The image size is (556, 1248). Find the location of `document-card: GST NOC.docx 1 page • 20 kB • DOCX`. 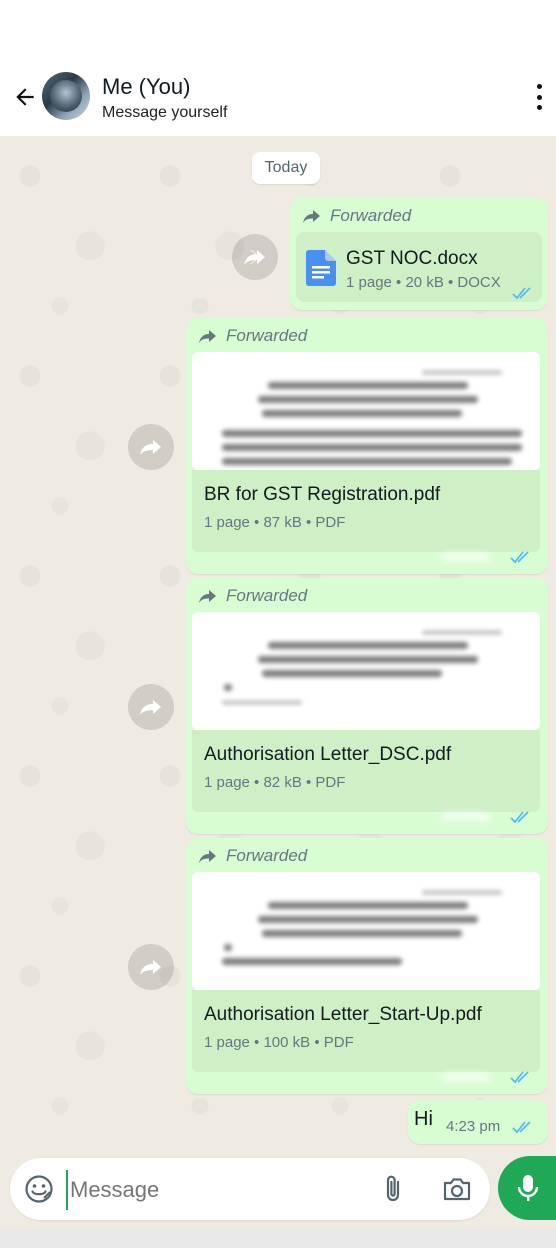

document-card: GST NOC.docx 1 page • 20 kB • DOCX is located at coordinates (419, 267).